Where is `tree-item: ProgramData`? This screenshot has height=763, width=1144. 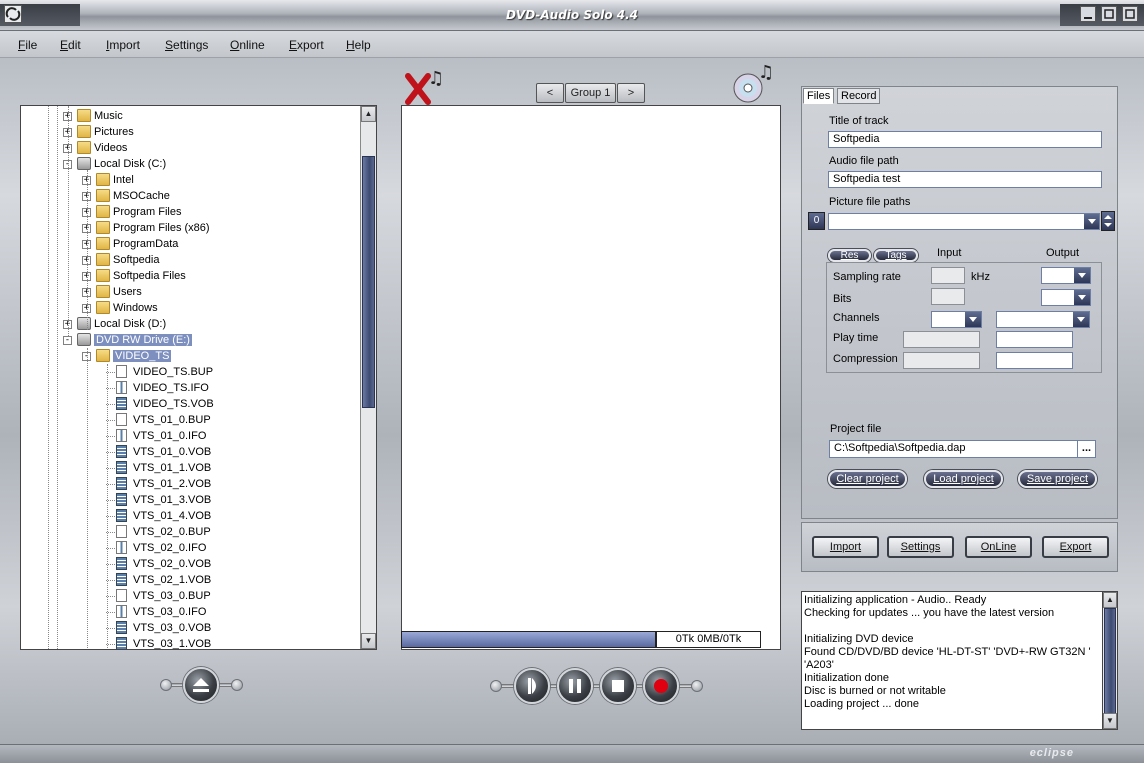
tree-item: ProgramData is located at coordinates (145, 244).